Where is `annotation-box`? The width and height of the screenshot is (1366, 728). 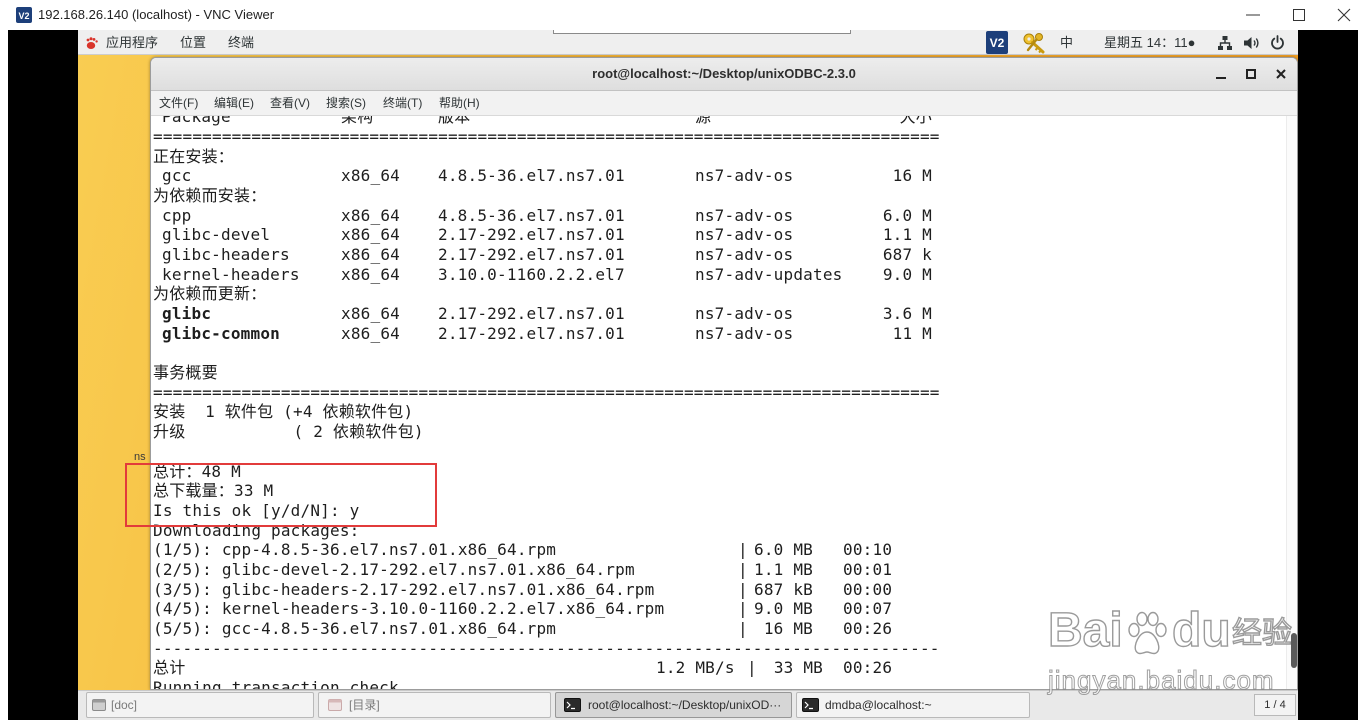 annotation-box is located at coordinates (281, 495).